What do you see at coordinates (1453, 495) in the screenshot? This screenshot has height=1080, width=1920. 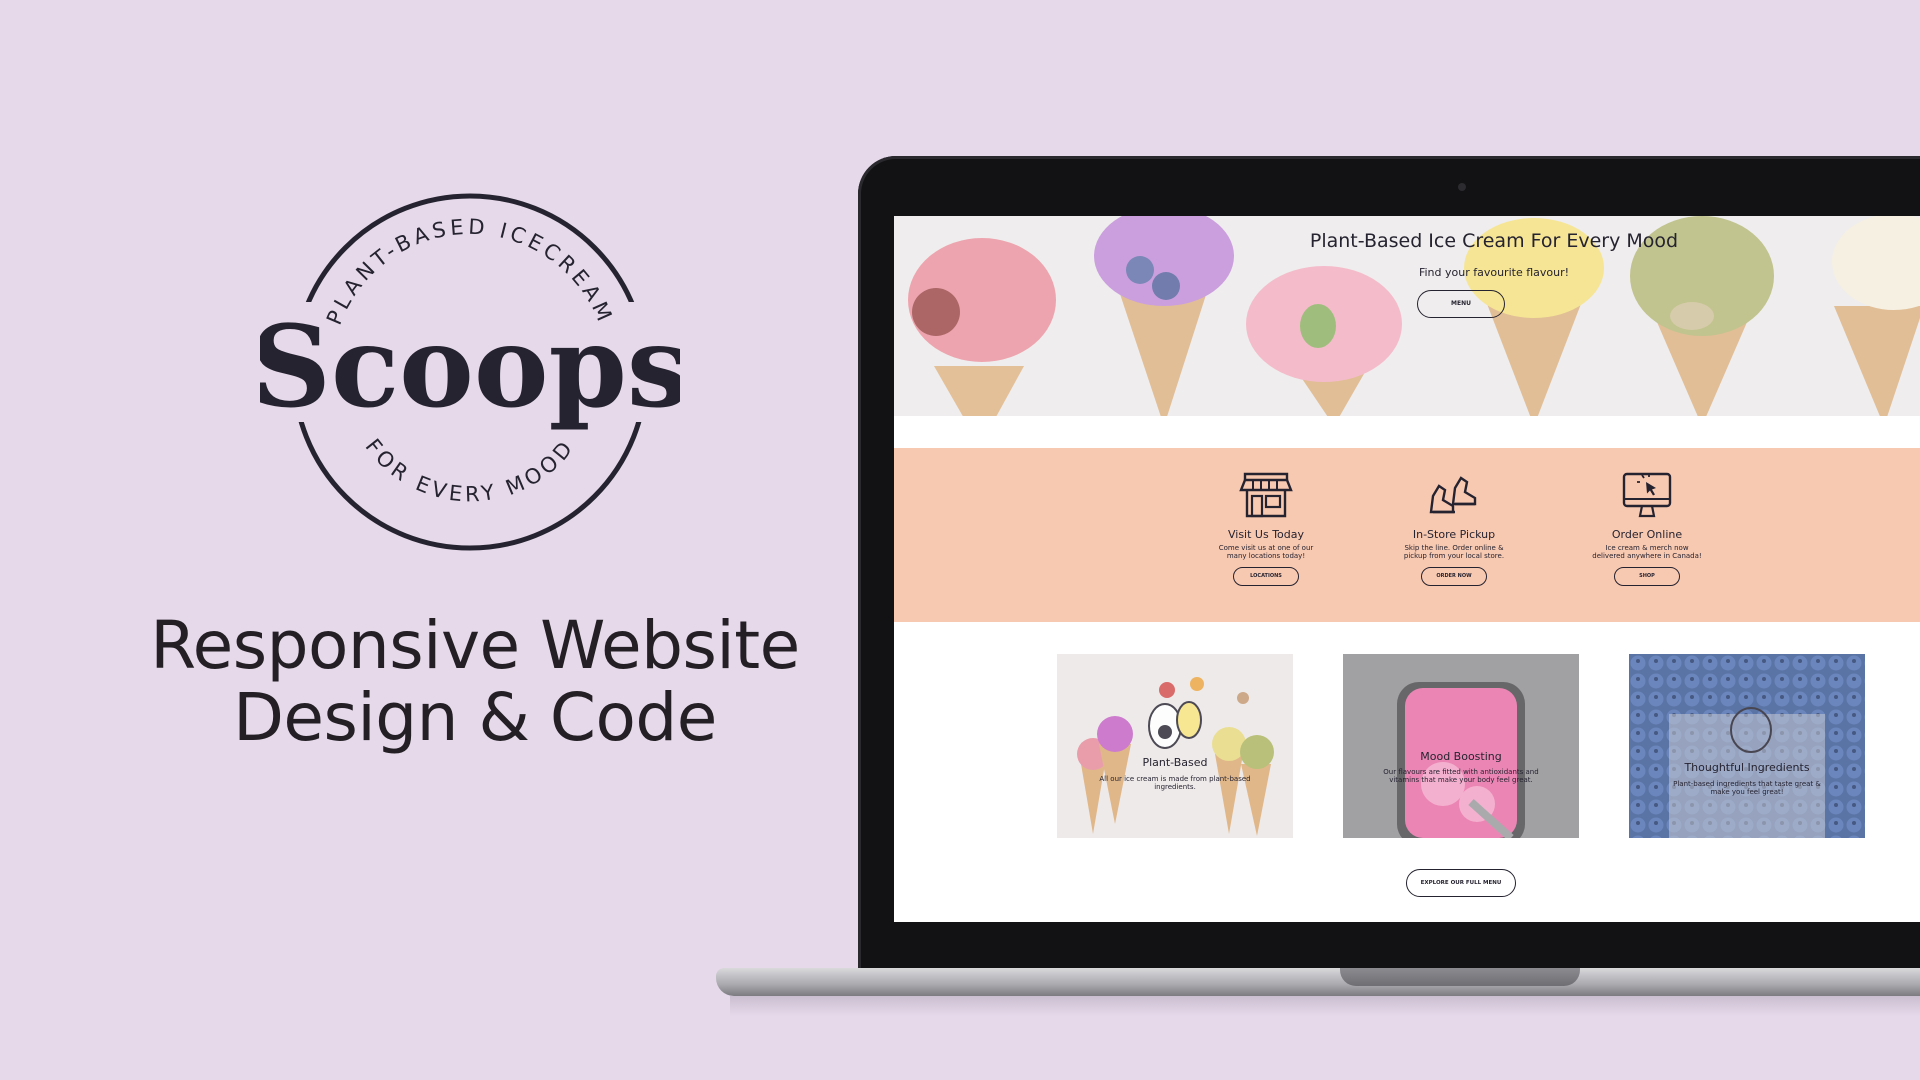 I see `walking-feet-icon` at bounding box center [1453, 495].